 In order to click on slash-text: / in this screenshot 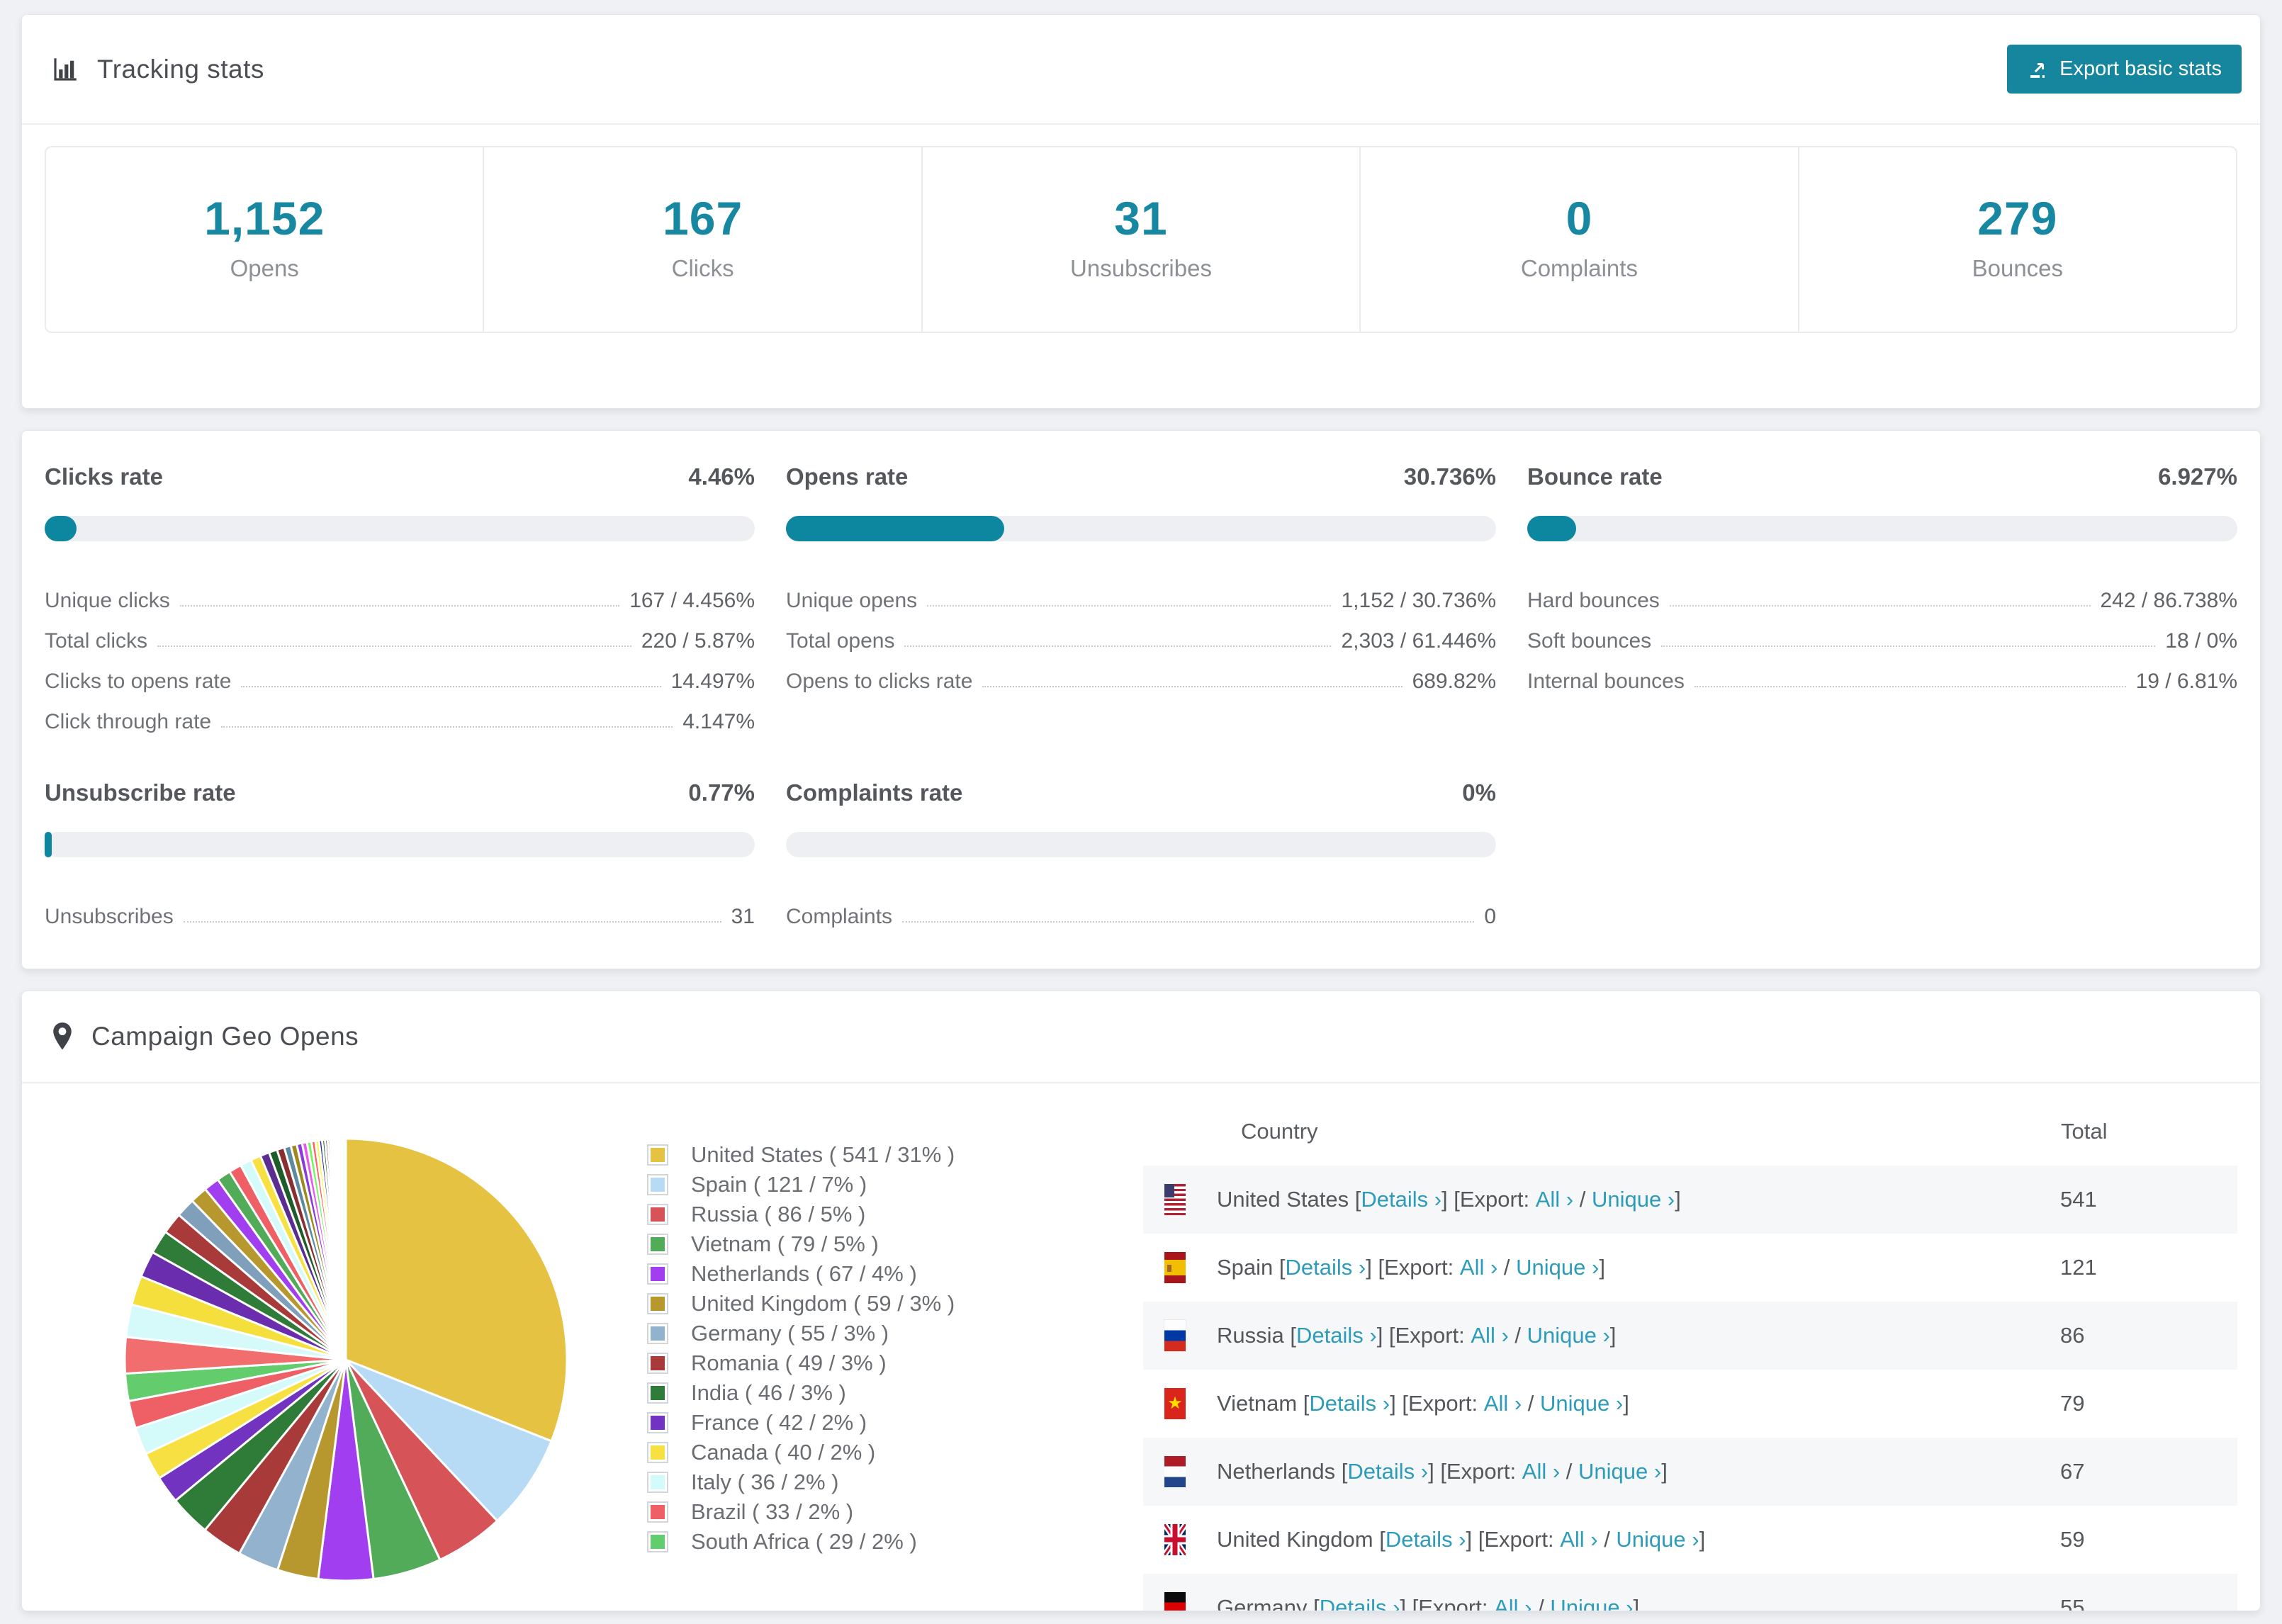, I will do `click(1518, 1336)`.